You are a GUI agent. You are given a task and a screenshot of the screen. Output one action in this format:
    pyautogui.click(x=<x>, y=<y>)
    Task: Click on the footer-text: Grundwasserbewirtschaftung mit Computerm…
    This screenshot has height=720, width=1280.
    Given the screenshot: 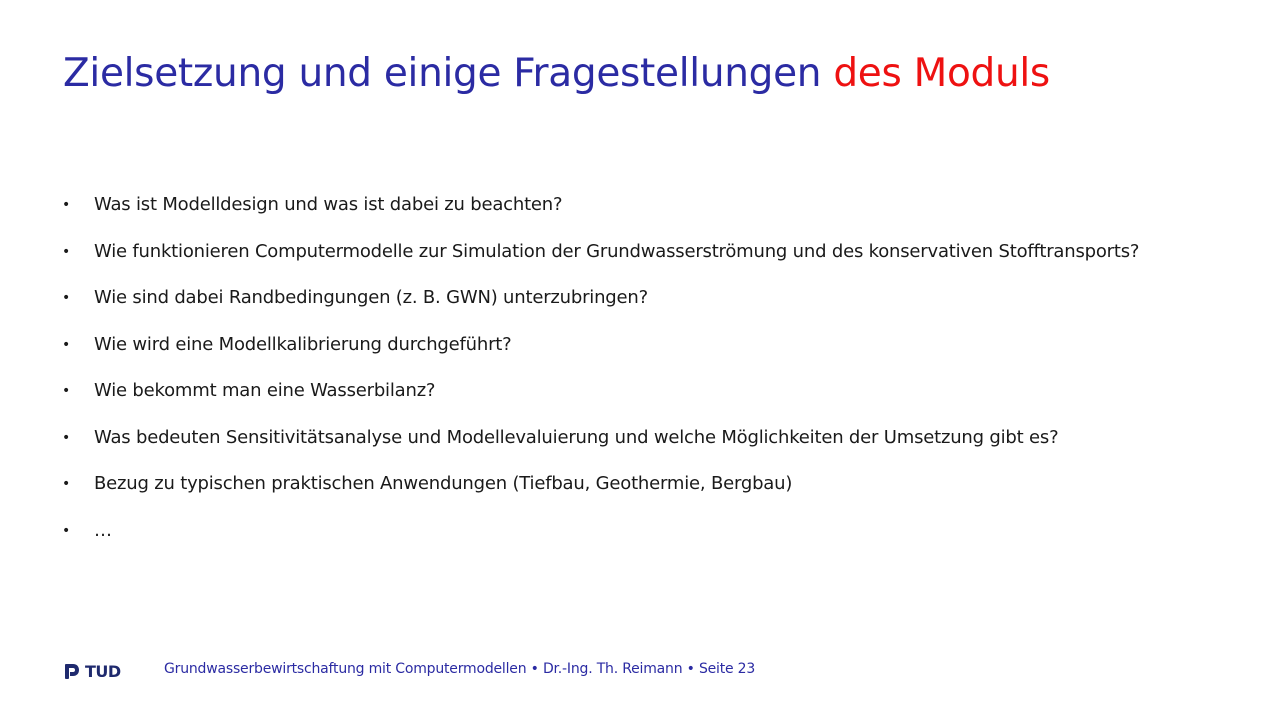 What is the action you would take?
    pyautogui.click(x=460, y=669)
    